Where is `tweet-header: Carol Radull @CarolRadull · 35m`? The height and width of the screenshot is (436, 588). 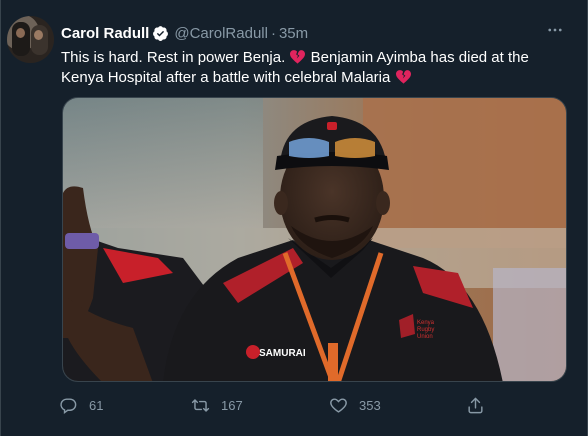 tweet-header: Carol Radull @CarolRadull · 35m is located at coordinates (184, 33).